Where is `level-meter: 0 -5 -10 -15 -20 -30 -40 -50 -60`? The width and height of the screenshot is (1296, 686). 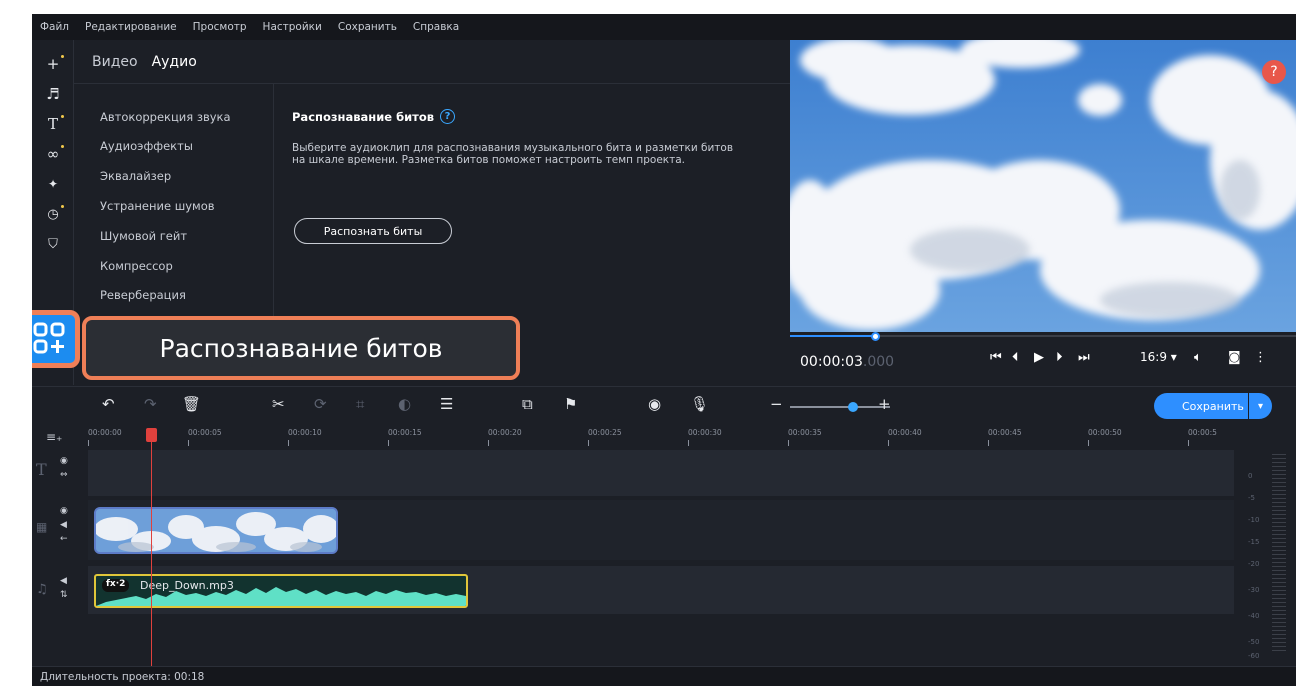 level-meter: 0 -5 -10 -15 -20 -30 -40 -50 -60 is located at coordinates (1266, 558).